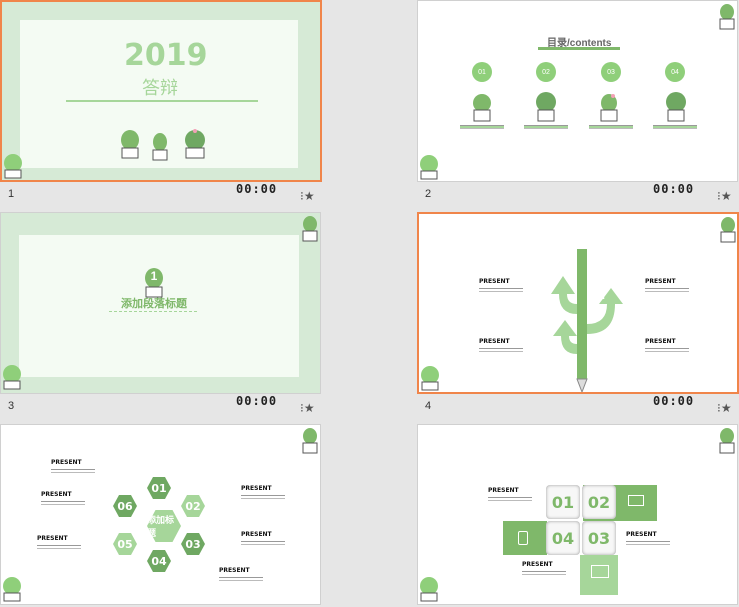 The height and width of the screenshot is (607, 739). What do you see at coordinates (611, 72) in the screenshot?
I see `toc-item-3: 03` at bounding box center [611, 72].